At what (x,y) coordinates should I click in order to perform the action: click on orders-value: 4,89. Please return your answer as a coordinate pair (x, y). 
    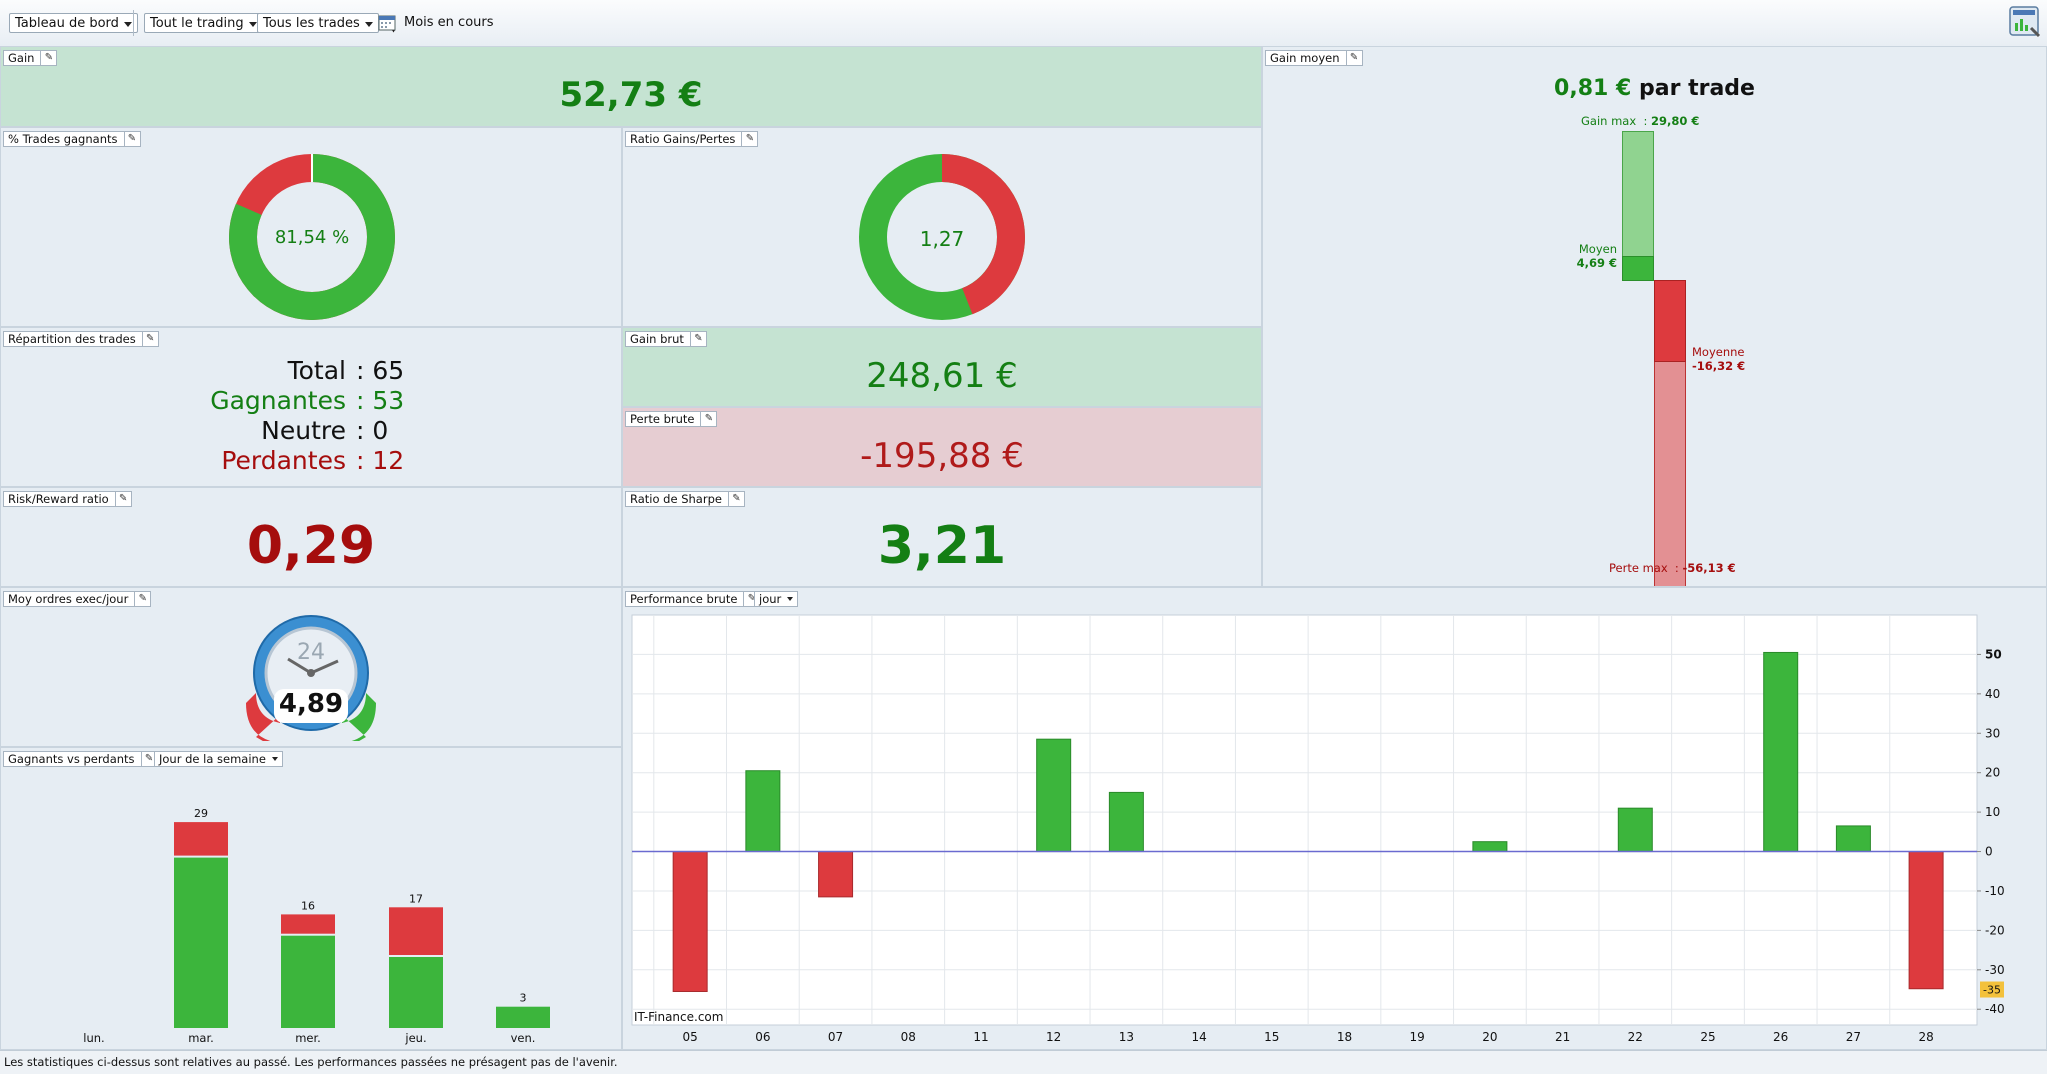
    Looking at the image, I should click on (311, 704).